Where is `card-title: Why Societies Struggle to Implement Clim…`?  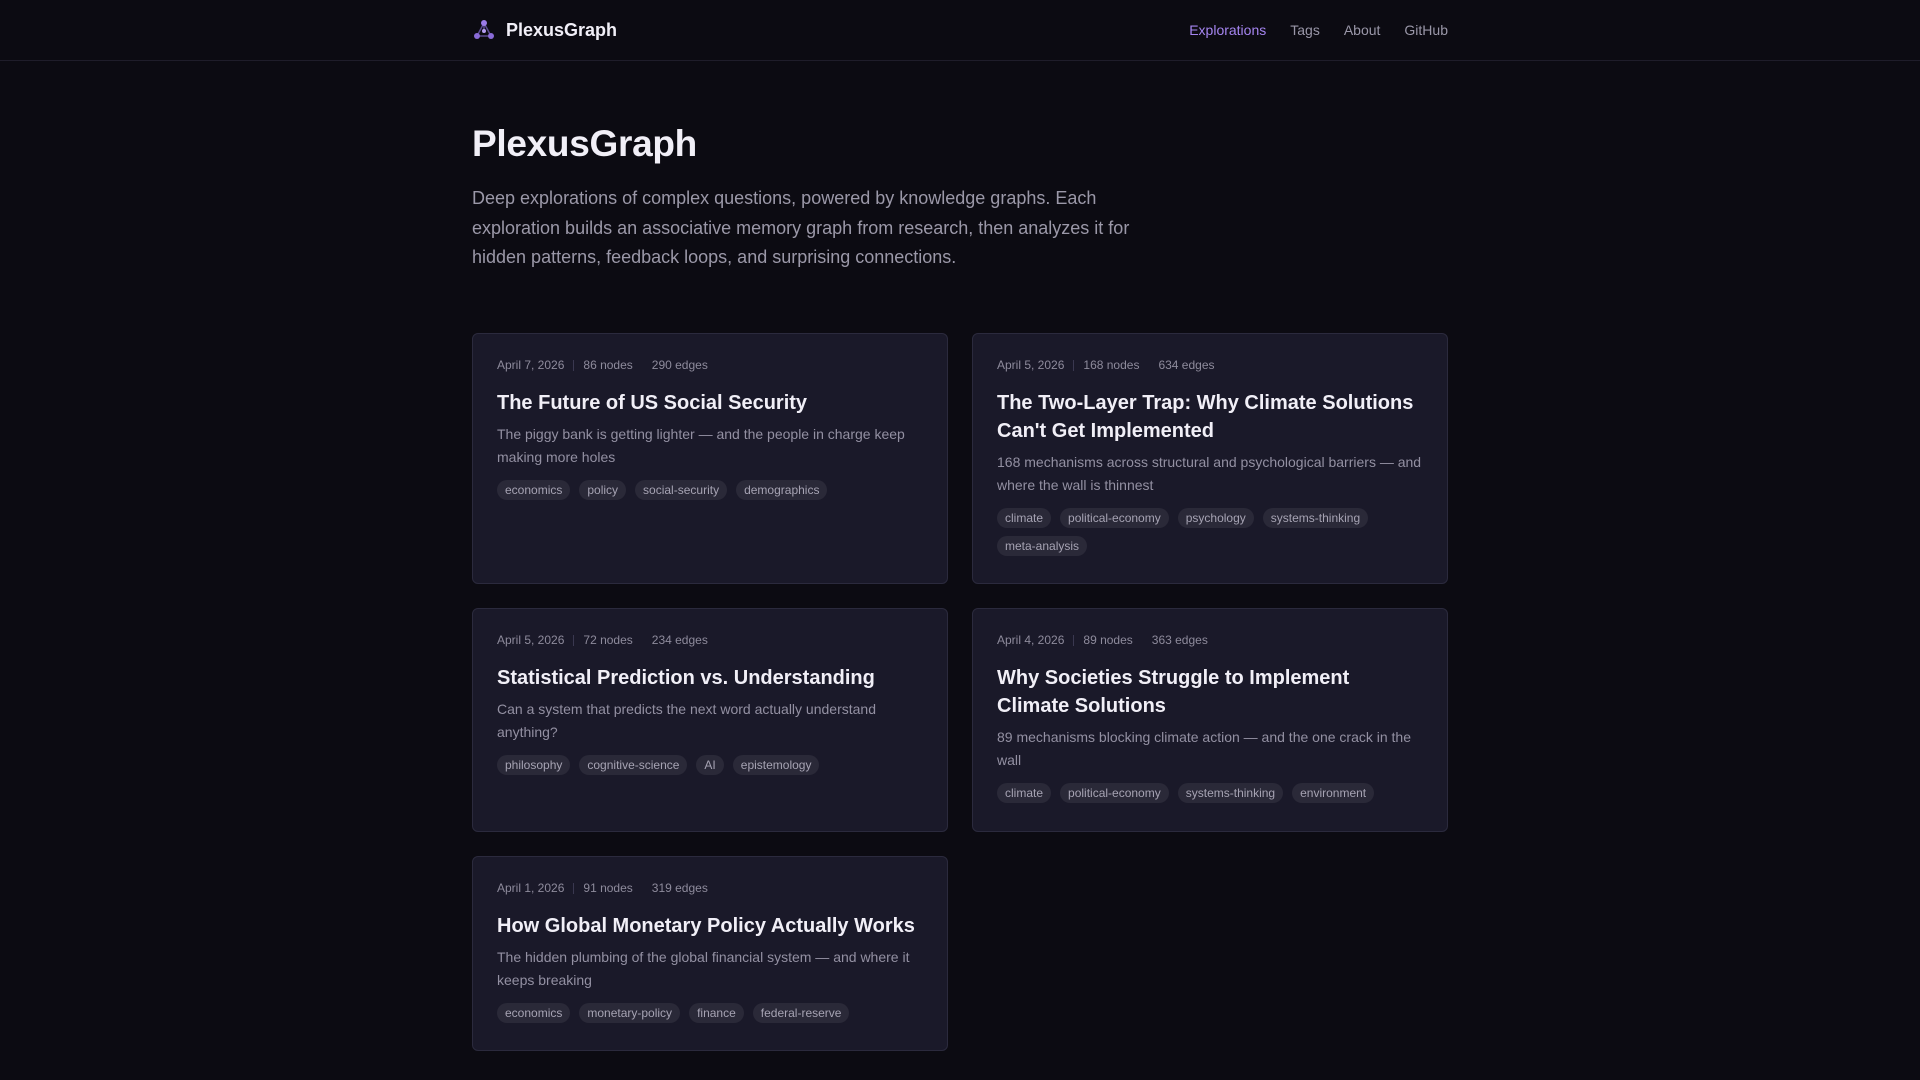
card-title: Why Societies Struggle to Implement Clim… is located at coordinates (1210, 692).